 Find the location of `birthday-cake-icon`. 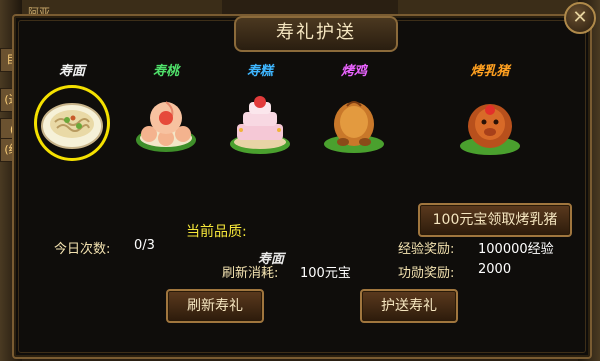

birthday-cake-icon is located at coordinates (260, 125).